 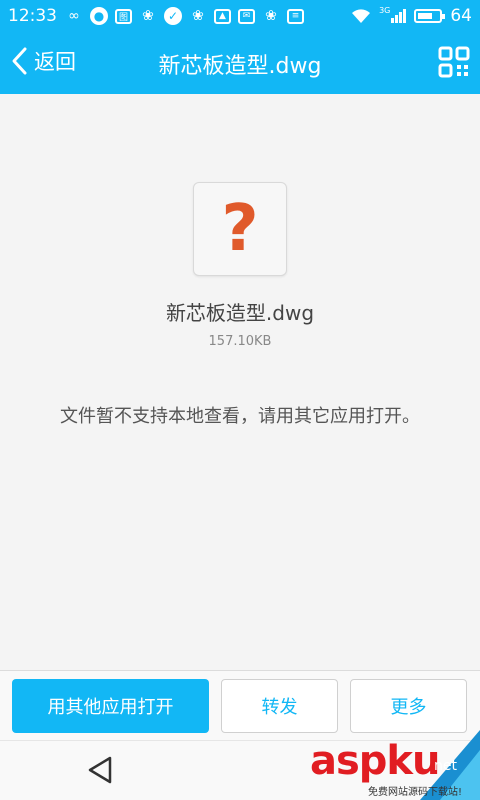 I want to click on network-type-label: 3G, so click(x=385, y=10).